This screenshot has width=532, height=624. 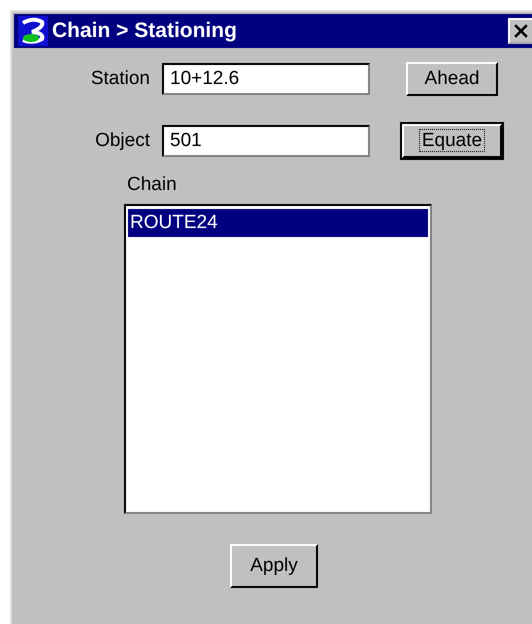 I want to click on text-field: 10+12.6, so click(x=266, y=79).